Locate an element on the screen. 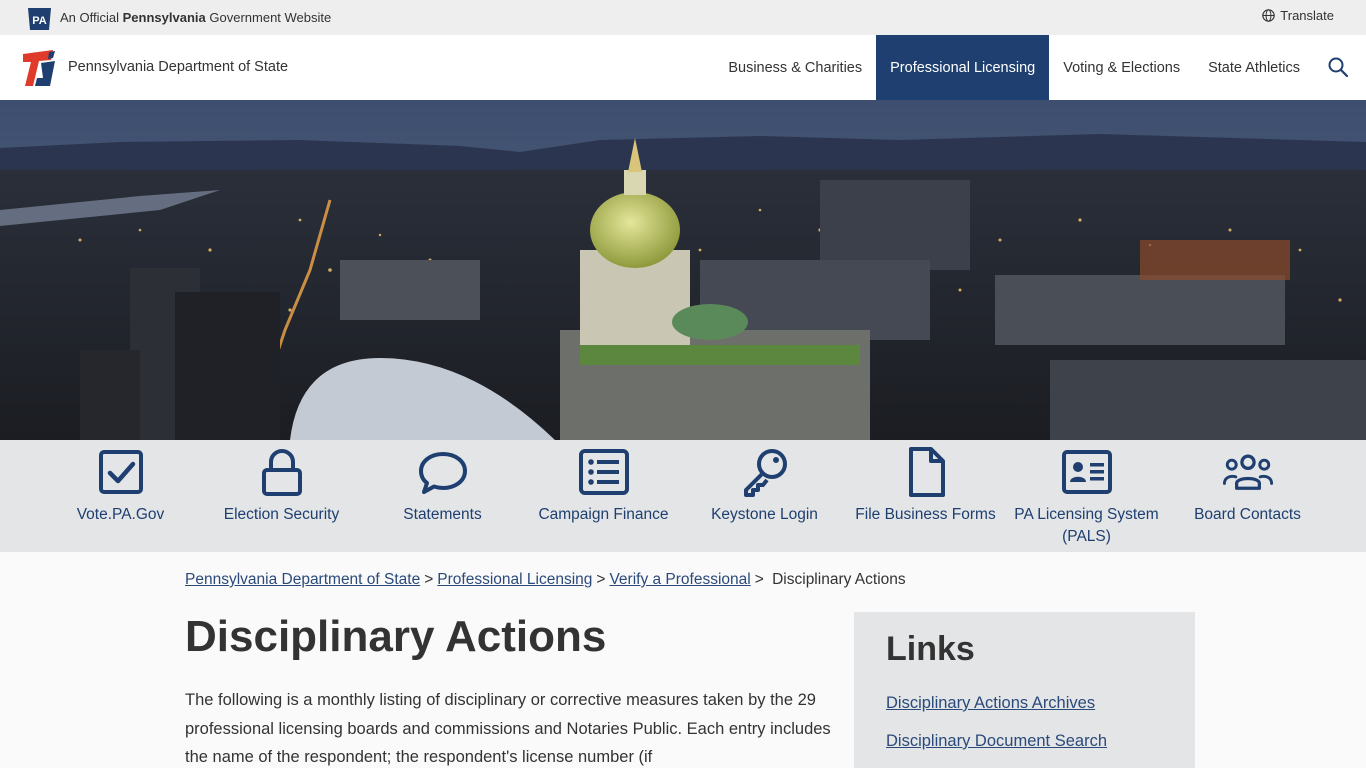  pa-keystone-icon: PA is located at coordinates (39, 19).